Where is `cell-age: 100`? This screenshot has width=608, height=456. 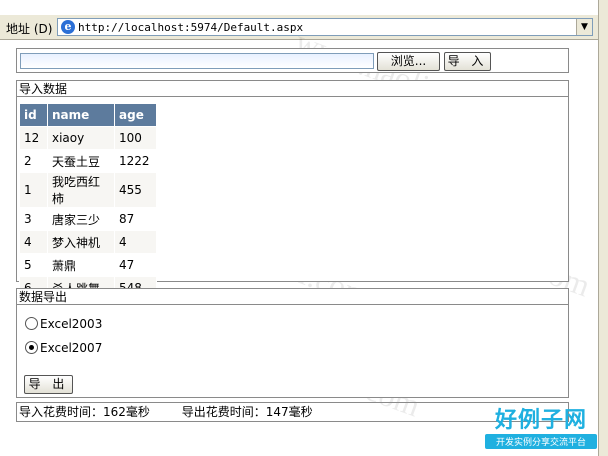 cell-age: 100 is located at coordinates (135, 138).